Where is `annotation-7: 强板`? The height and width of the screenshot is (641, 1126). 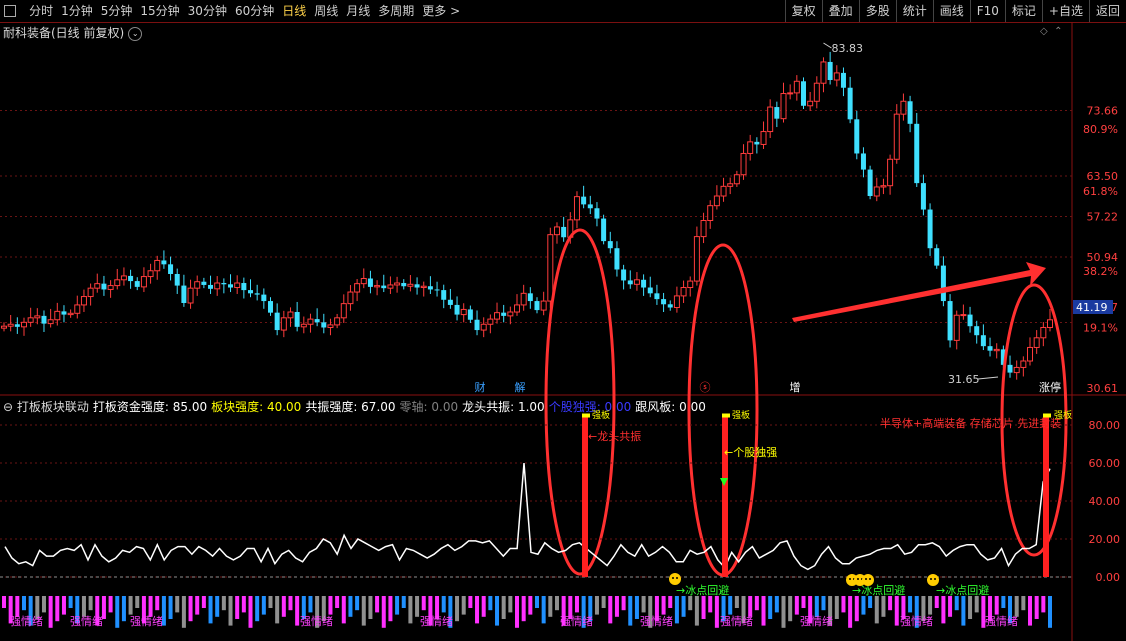 annotation-7: 强板 is located at coordinates (741, 415).